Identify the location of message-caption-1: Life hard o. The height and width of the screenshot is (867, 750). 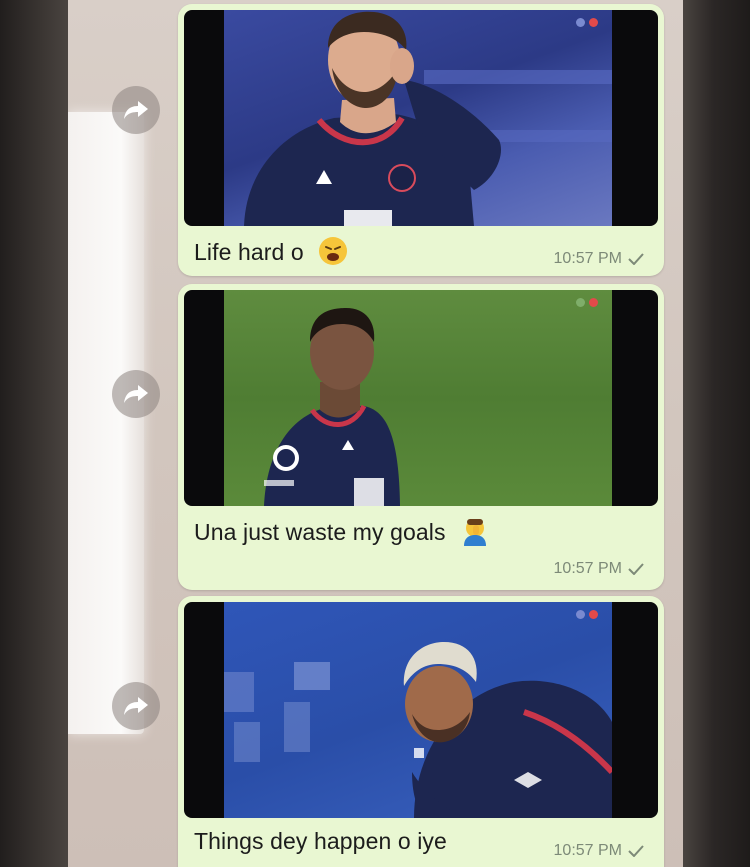
(271, 254).